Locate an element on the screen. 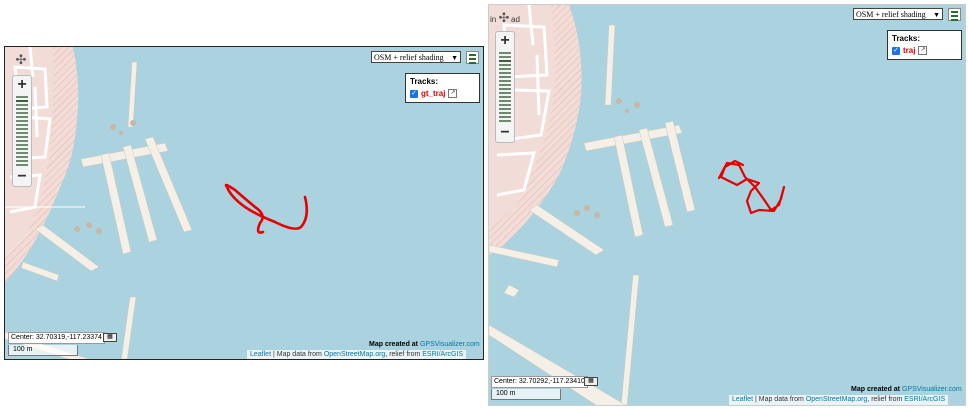 Image resolution: width=968 pixels, height=408 pixels. track-name: traj is located at coordinates (909, 50).